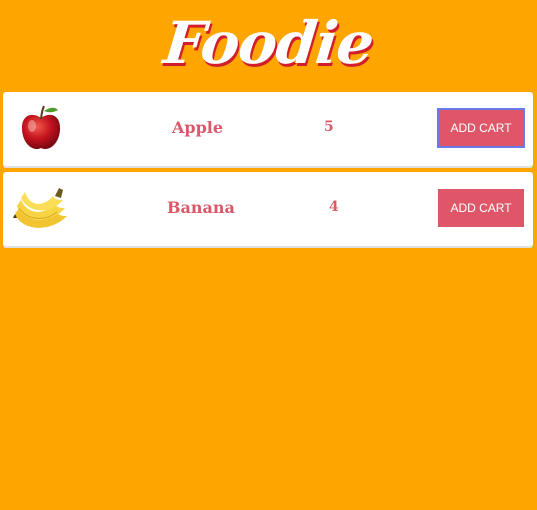 This screenshot has width=537, height=510. I want to click on brand-logo: Foodie, so click(268, 43).